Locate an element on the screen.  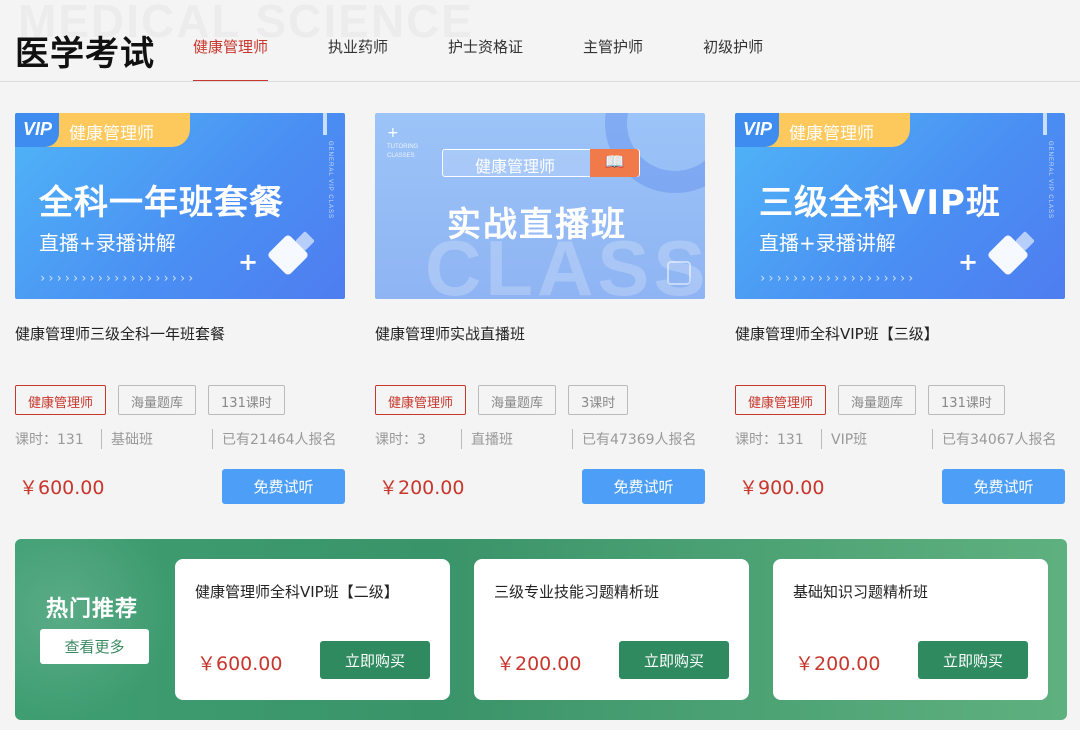
course-banner: + TUTORING CLASSES CLASS 健康管理师 📖 实战直播班 is located at coordinates (540, 206).